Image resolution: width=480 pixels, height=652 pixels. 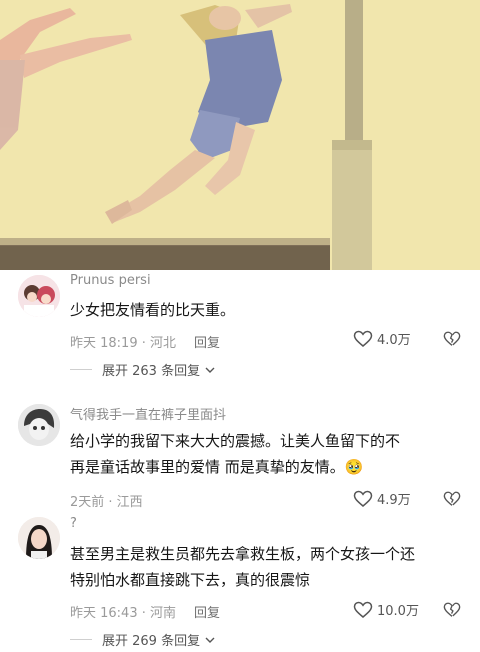 I want to click on expand-replies-label: 展开 263 条回复, so click(x=151, y=371).